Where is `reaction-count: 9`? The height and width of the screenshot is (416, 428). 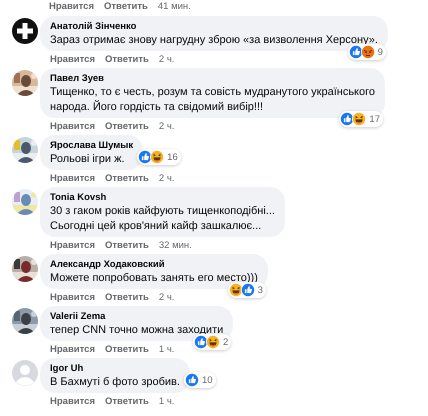 reaction-count: 9 is located at coordinates (380, 52).